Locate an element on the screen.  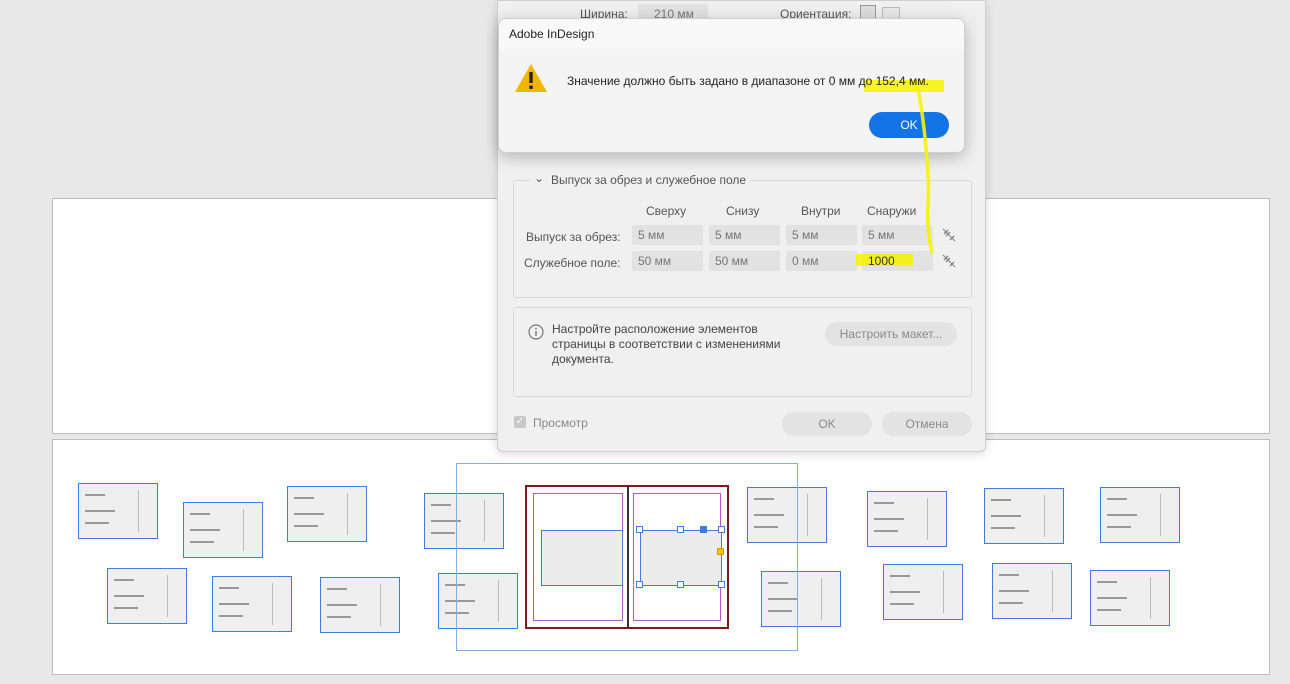
right-page-margins is located at coordinates (677, 557).